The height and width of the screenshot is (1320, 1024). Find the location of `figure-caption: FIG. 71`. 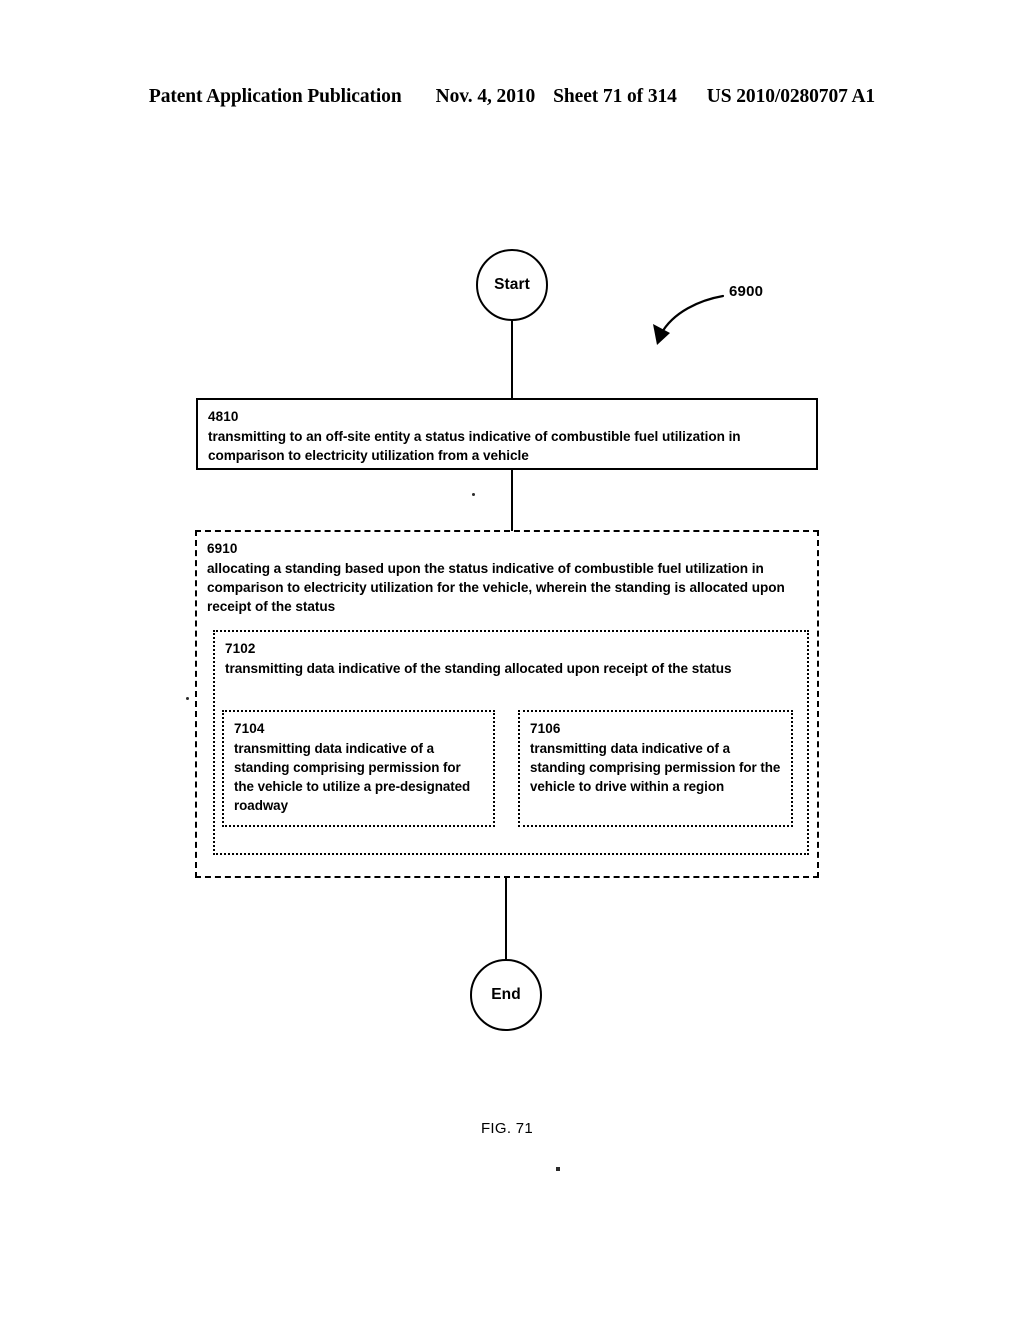

figure-caption: FIG. 71 is located at coordinates (512, 1128).